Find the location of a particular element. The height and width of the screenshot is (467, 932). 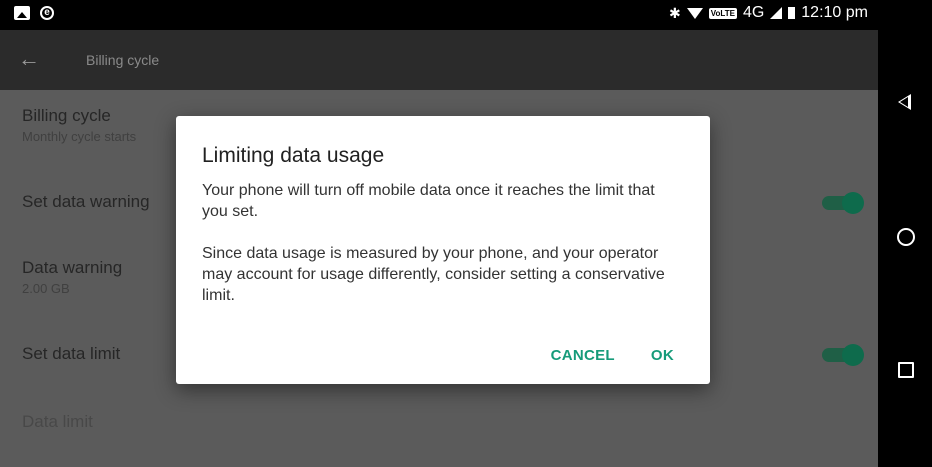

data-warning-toggle is located at coordinates (843, 203).